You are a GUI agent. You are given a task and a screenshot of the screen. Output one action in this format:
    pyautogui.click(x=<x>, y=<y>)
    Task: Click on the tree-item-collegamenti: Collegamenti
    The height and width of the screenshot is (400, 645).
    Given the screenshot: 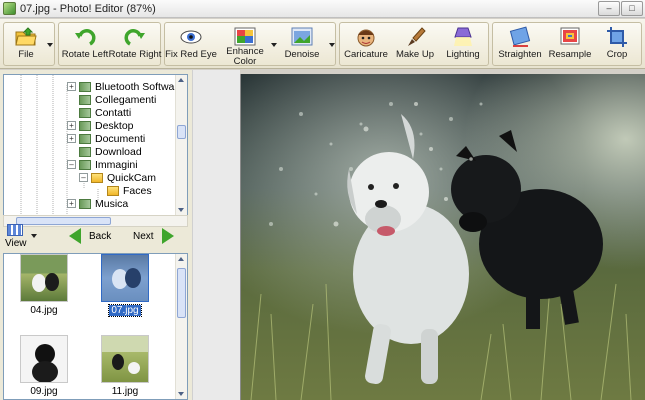 What is the action you would take?
    pyautogui.click(x=117, y=99)
    